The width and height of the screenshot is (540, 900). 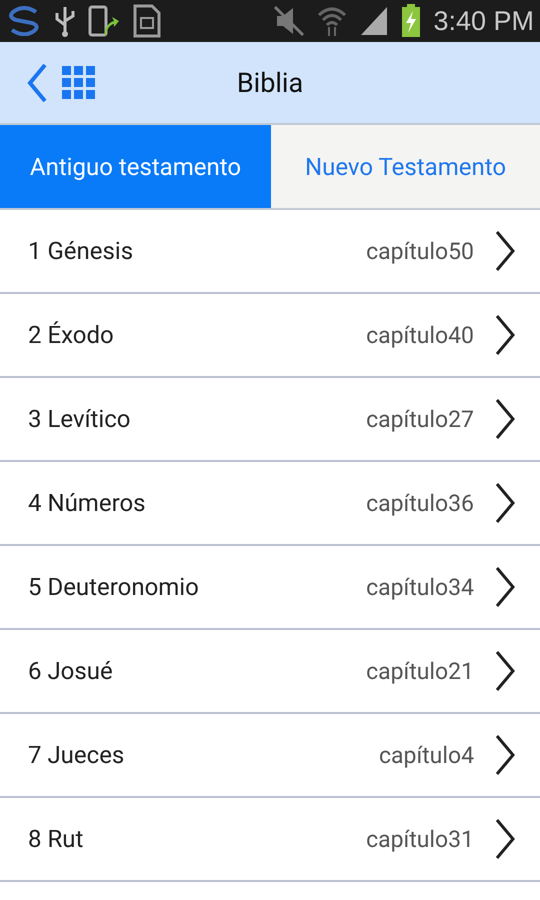 What do you see at coordinates (420, 503) in the screenshot?
I see `chapter-count: capítulo36` at bounding box center [420, 503].